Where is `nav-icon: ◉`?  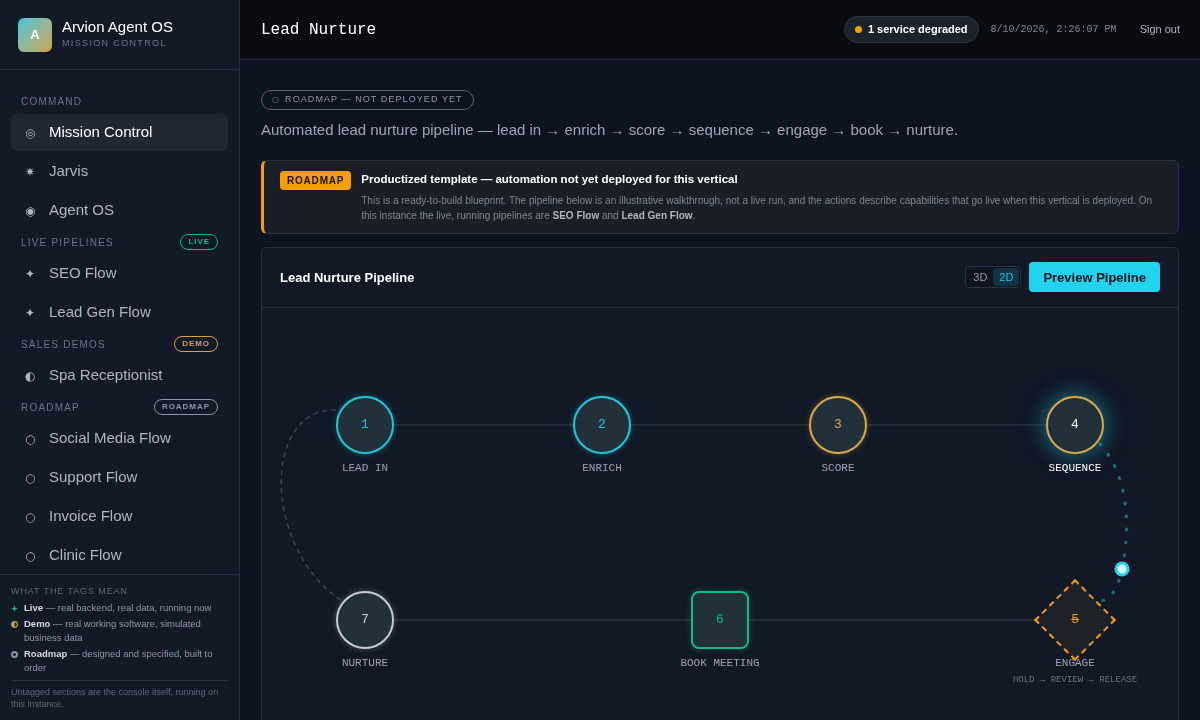
nav-icon: ◉ is located at coordinates (31, 210).